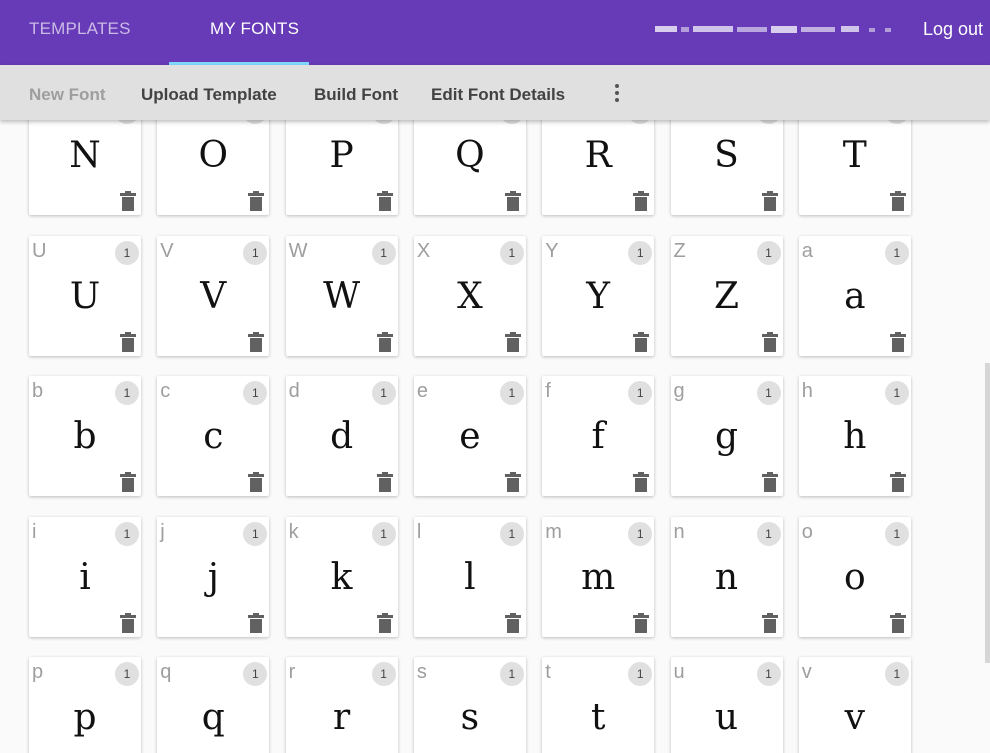  I want to click on glyph-card: s1s, so click(469, 705).